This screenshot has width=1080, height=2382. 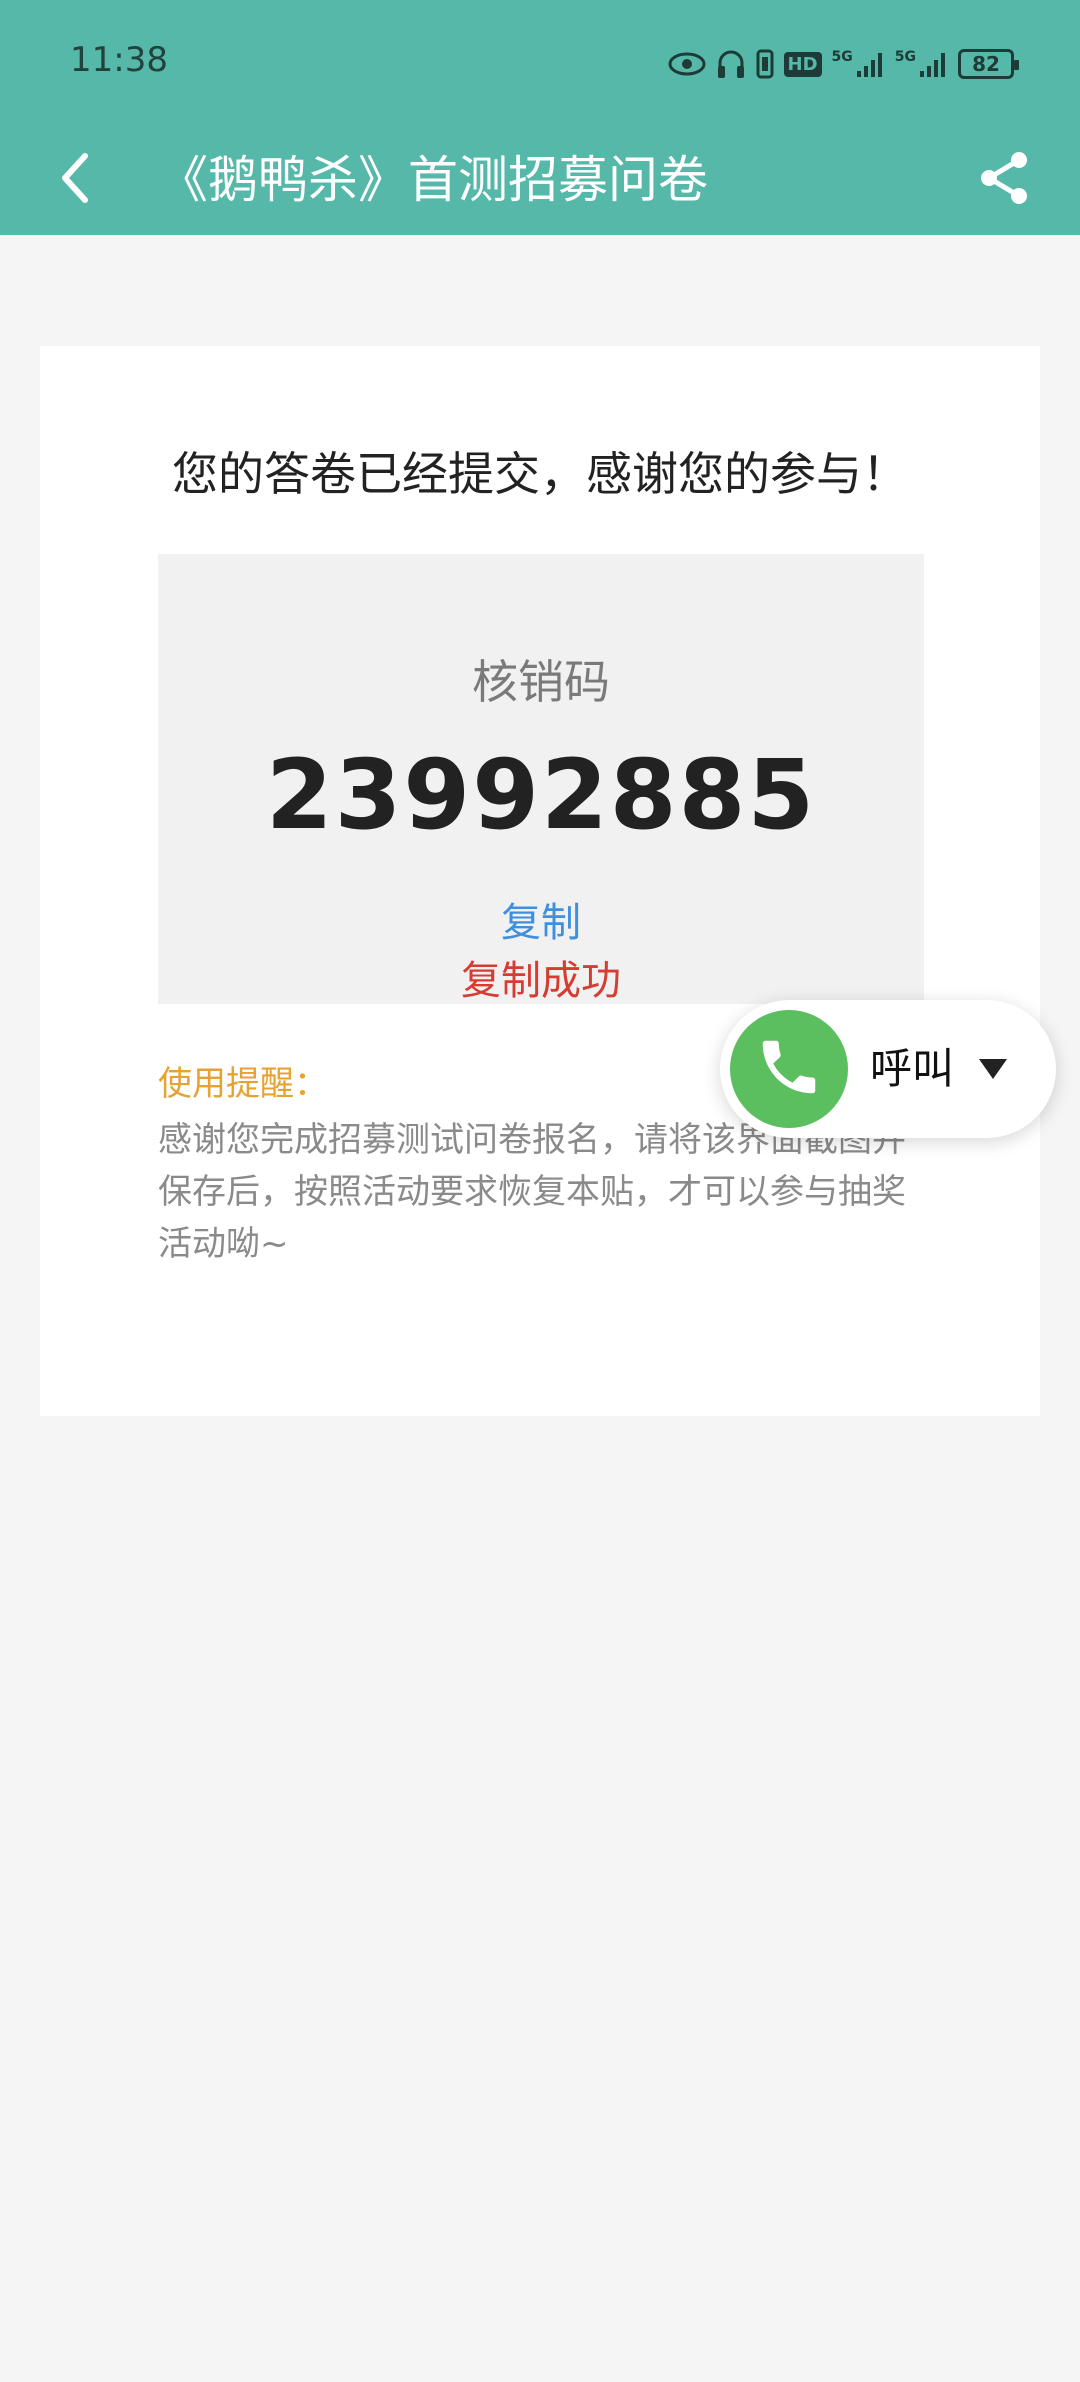 I want to click on signal-icon: 5G, so click(x=858, y=64).